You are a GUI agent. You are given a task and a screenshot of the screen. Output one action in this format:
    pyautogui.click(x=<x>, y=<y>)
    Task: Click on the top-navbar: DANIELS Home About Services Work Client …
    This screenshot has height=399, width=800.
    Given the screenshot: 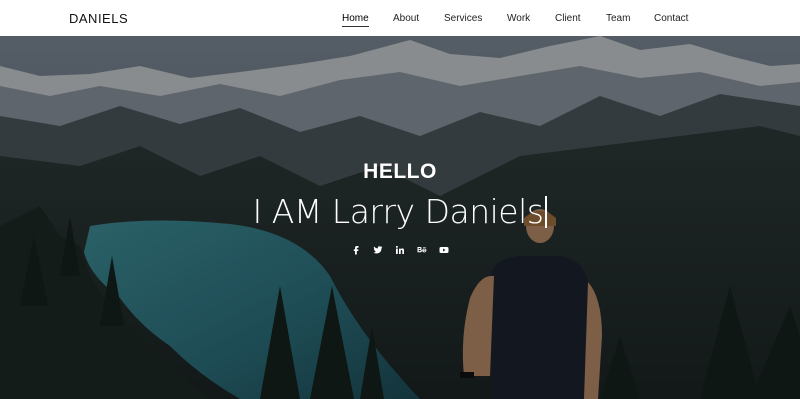 What is the action you would take?
    pyautogui.click(x=400, y=18)
    